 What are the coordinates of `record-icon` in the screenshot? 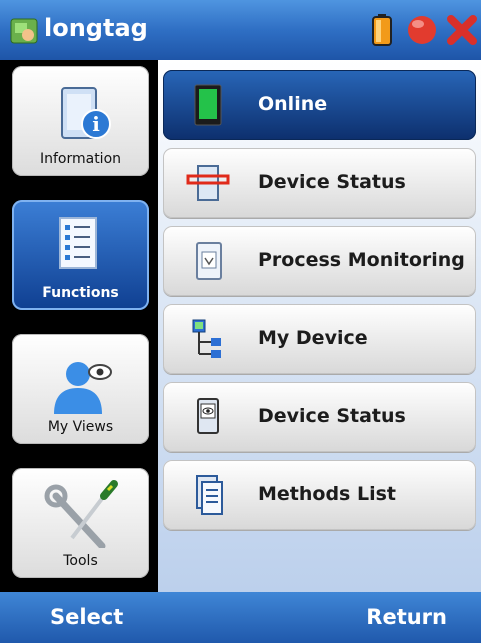 It's located at (422, 30).